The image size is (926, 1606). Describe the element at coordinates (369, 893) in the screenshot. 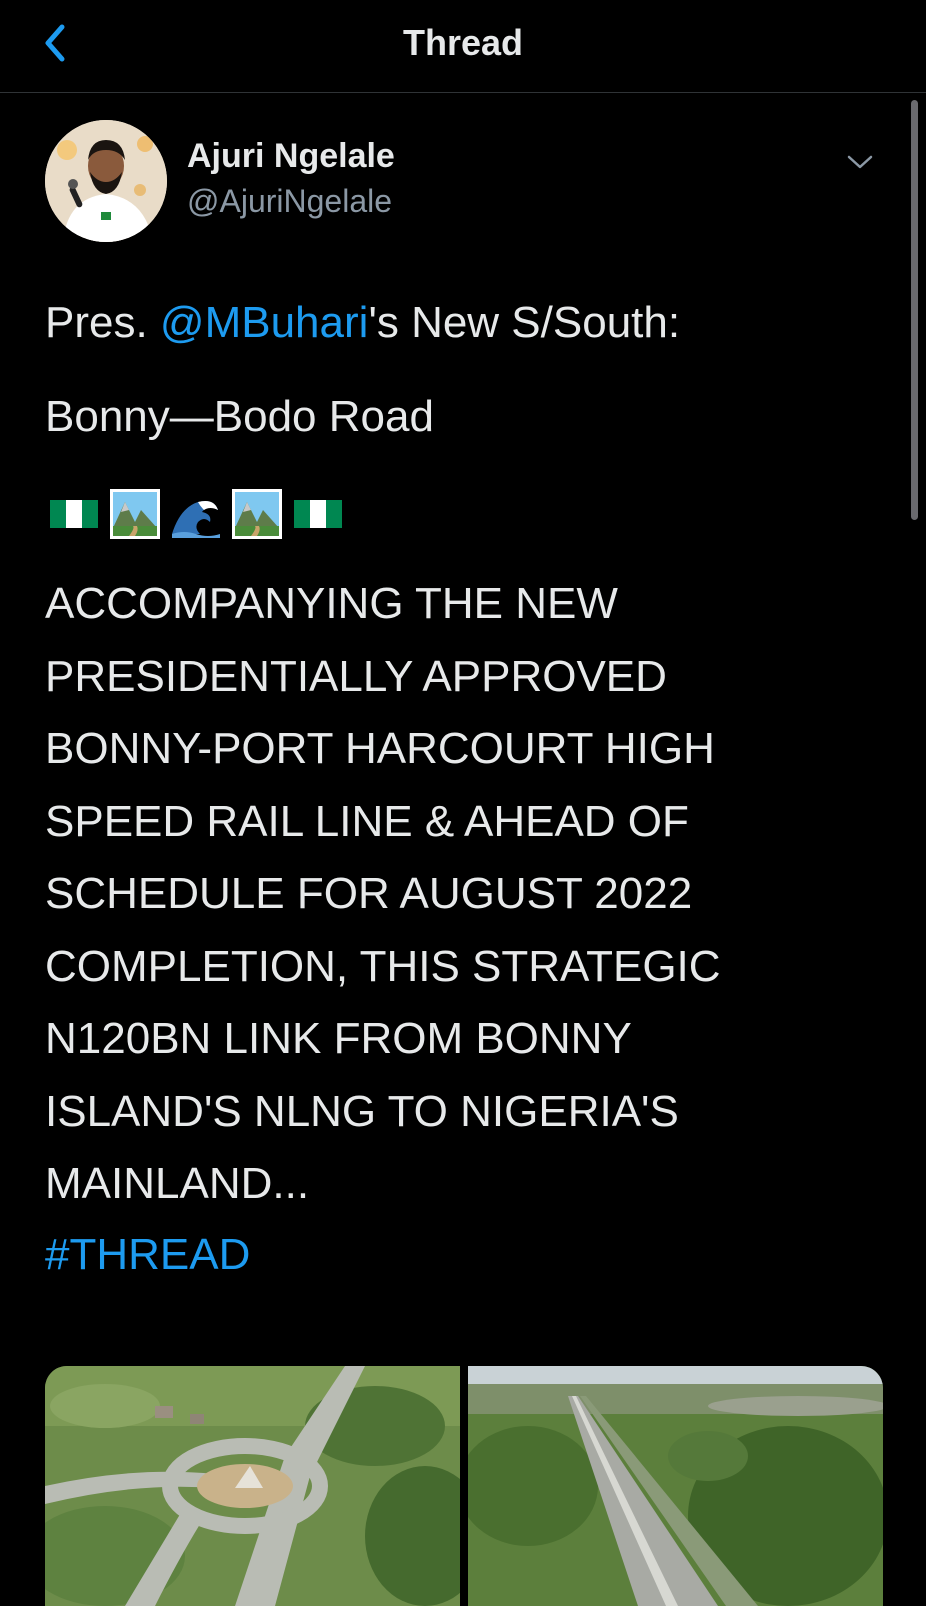

I see `tweet-body-line: SCHEDULE FOR AUGUST 2022` at that location.